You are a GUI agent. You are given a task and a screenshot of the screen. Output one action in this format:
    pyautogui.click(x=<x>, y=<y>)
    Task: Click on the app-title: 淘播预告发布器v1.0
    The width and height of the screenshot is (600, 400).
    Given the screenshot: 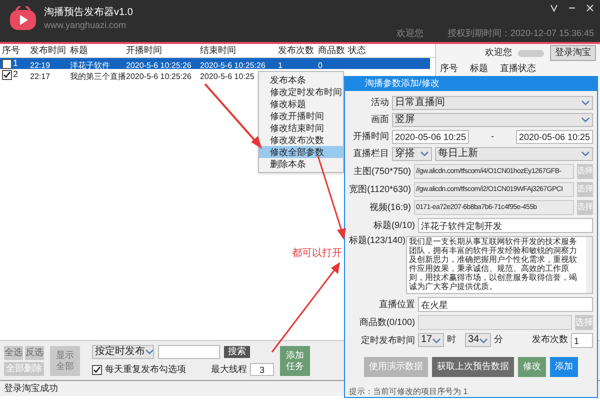 What is the action you would take?
    pyautogui.click(x=88, y=13)
    